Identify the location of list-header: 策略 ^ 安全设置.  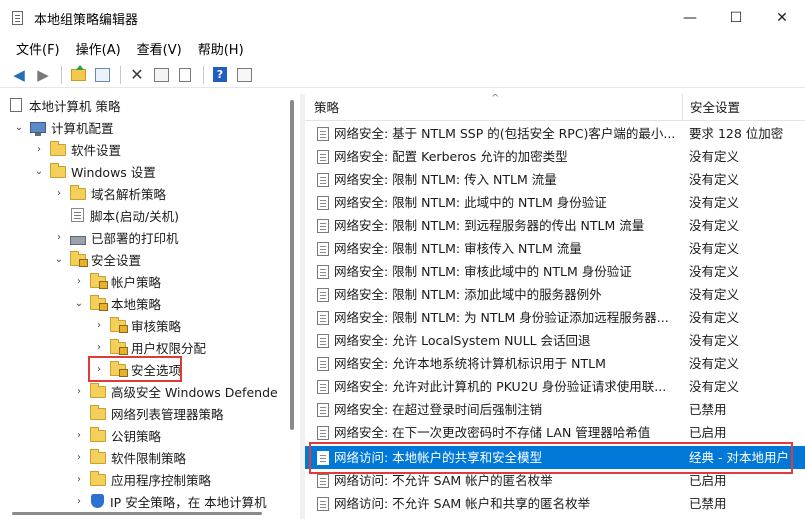
(555, 107).